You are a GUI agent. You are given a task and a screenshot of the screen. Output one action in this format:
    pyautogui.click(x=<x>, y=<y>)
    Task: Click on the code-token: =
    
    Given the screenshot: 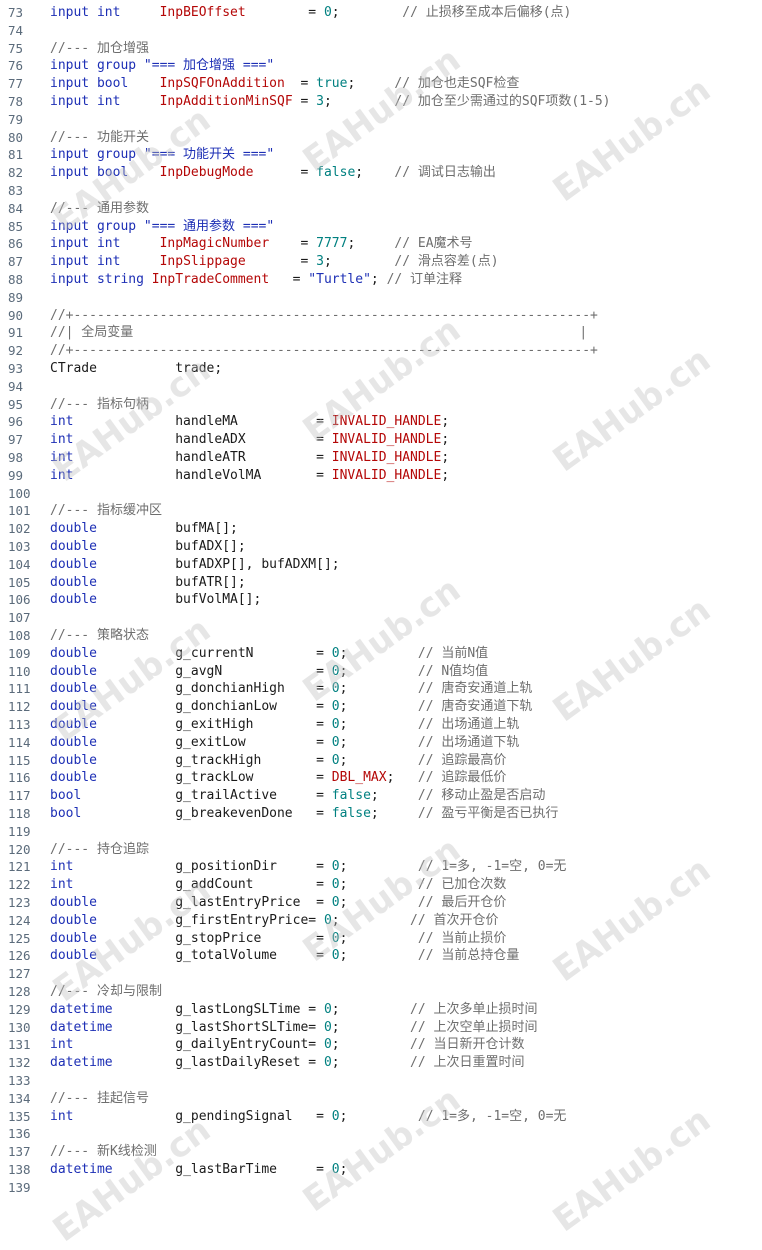 What is the action you would take?
    pyautogui.click(x=289, y=279)
    